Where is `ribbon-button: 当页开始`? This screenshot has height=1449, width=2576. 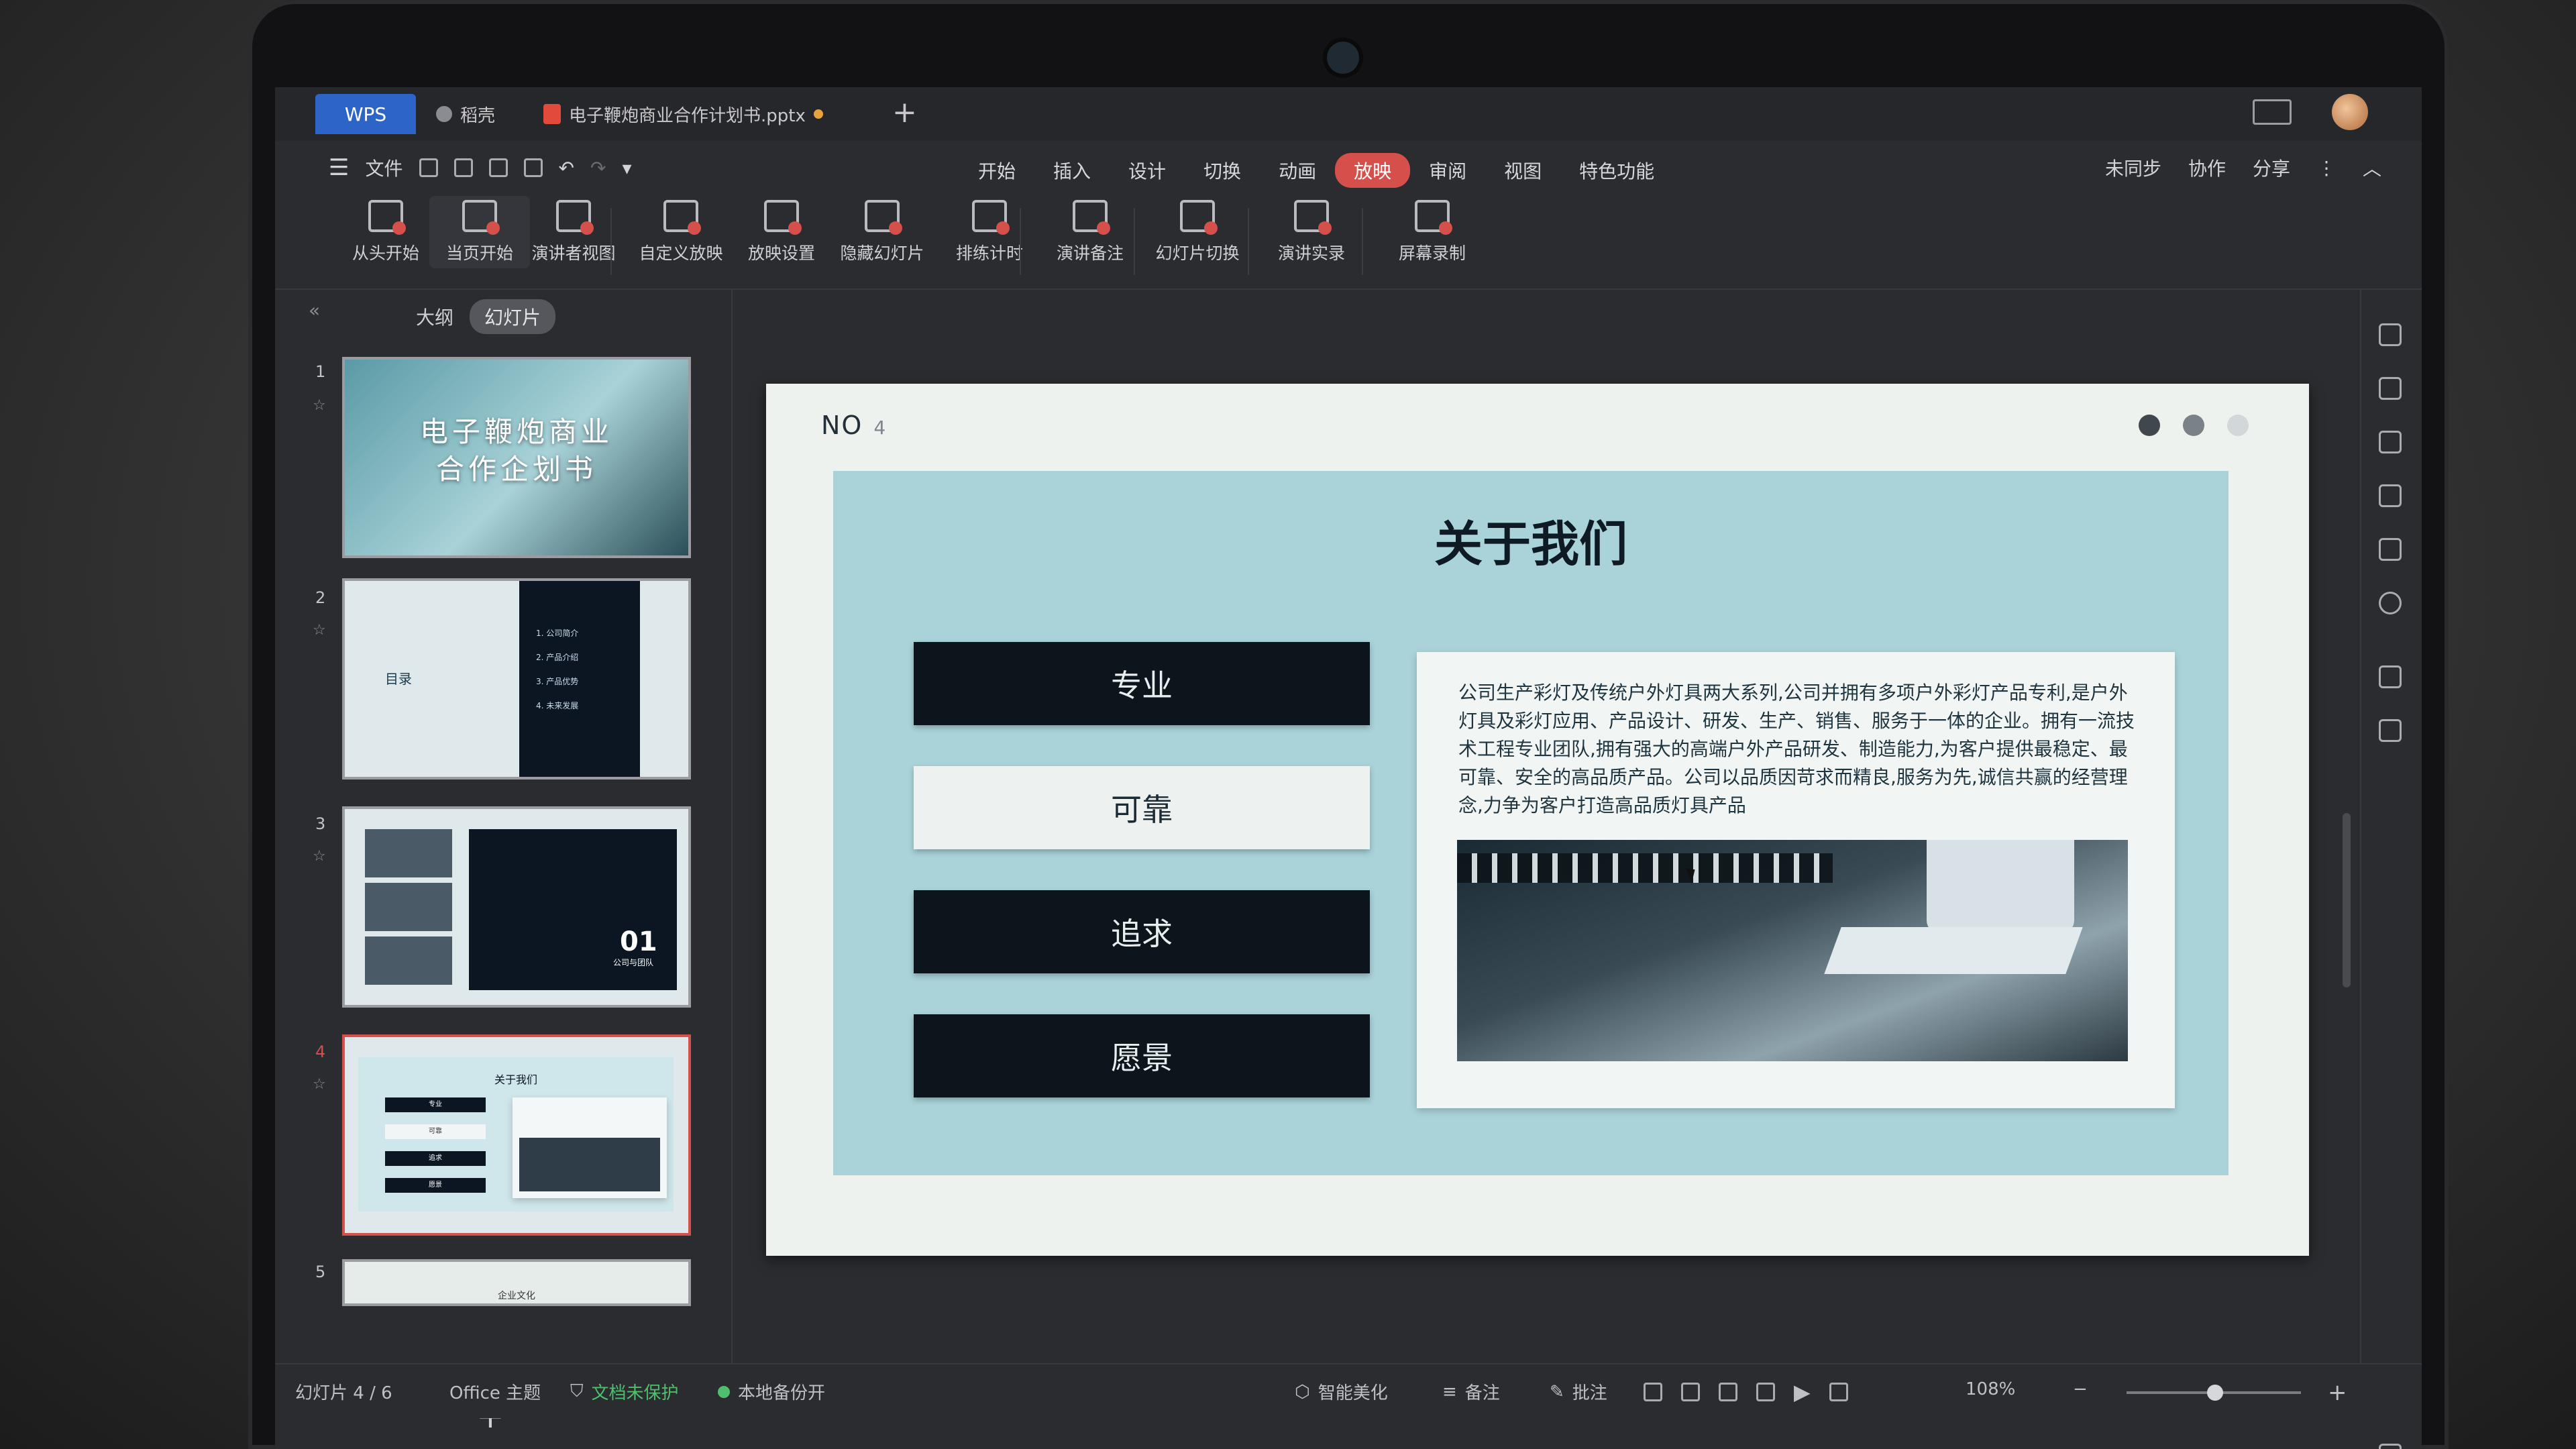 ribbon-button: 当页开始 is located at coordinates (479, 232).